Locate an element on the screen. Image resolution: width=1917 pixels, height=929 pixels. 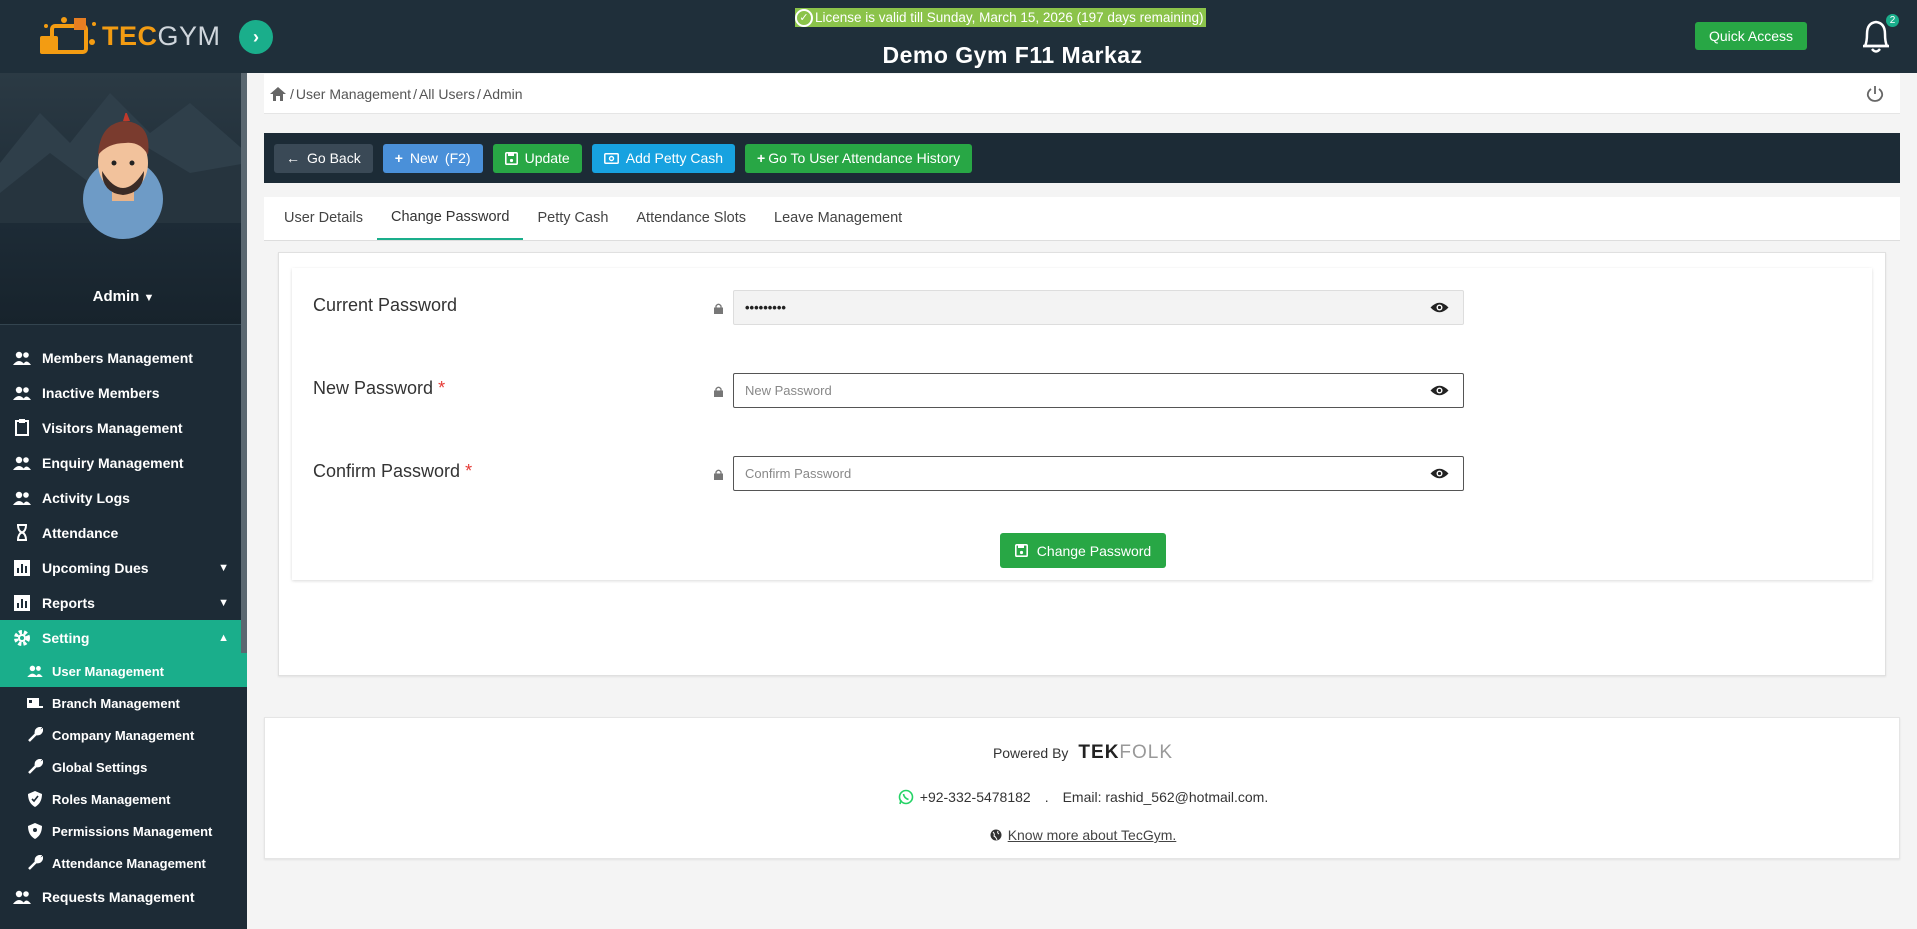
sidebar-item-label: Setting is located at coordinates (66, 637).